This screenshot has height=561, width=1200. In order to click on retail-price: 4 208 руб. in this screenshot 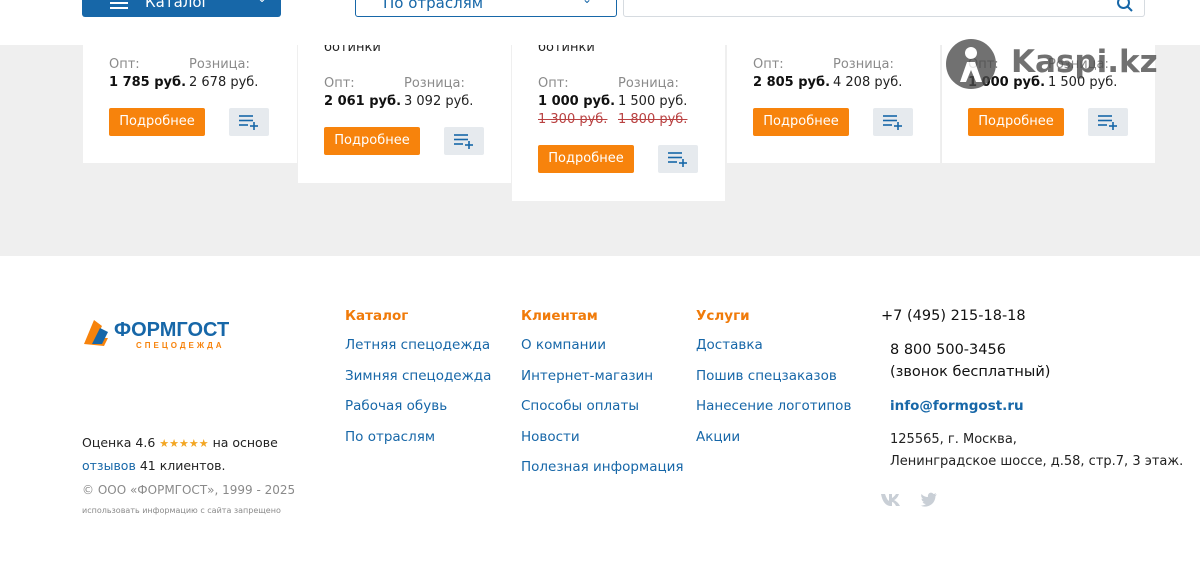, I will do `click(868, 82)`.